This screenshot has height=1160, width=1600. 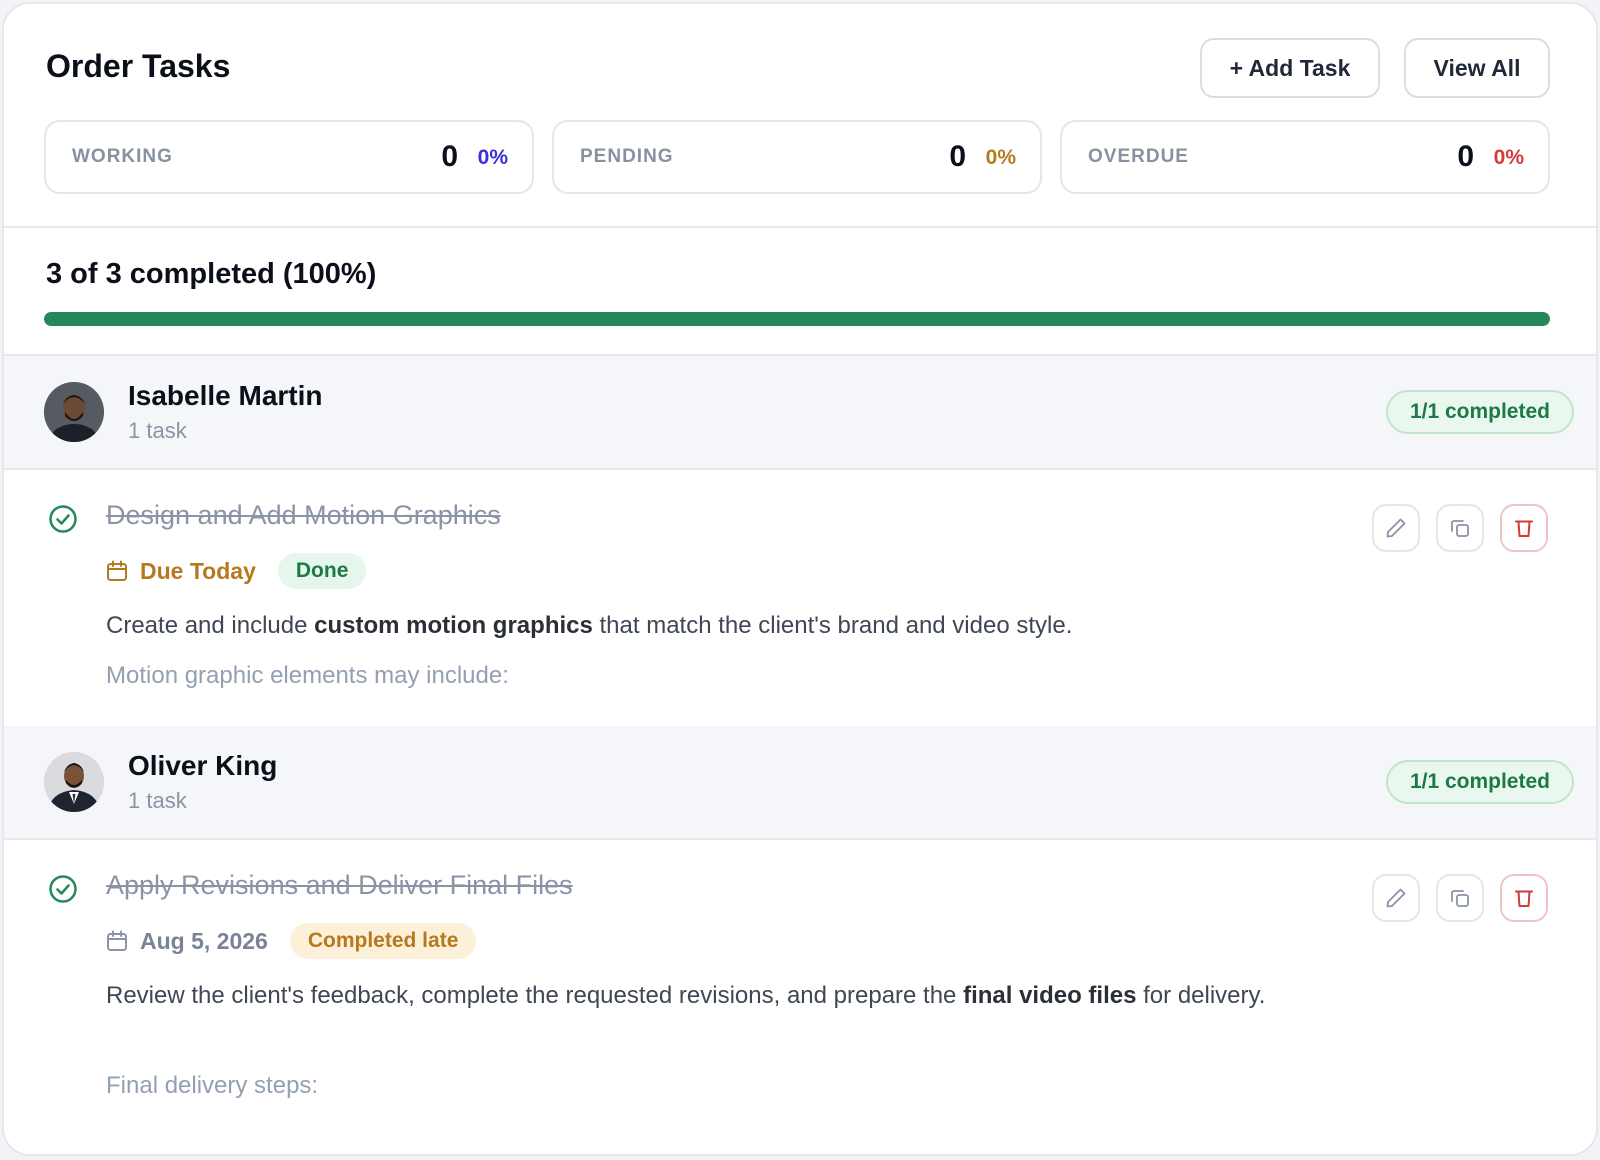 I want to click on task-meta: Due Today Done, so click(x=236, y=571).